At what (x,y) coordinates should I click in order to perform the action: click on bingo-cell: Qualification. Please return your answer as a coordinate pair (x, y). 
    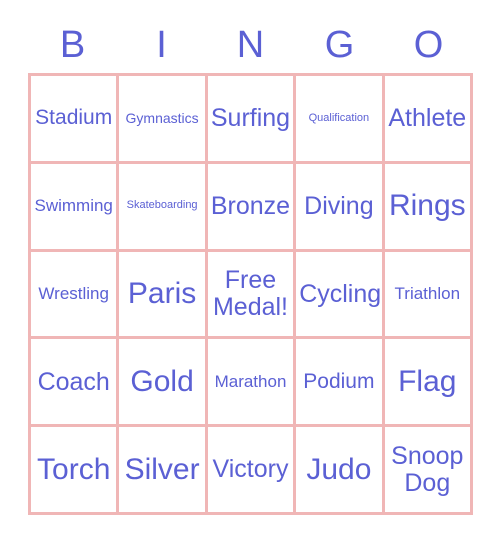
    Looking at the image, I should click on (340, 120).